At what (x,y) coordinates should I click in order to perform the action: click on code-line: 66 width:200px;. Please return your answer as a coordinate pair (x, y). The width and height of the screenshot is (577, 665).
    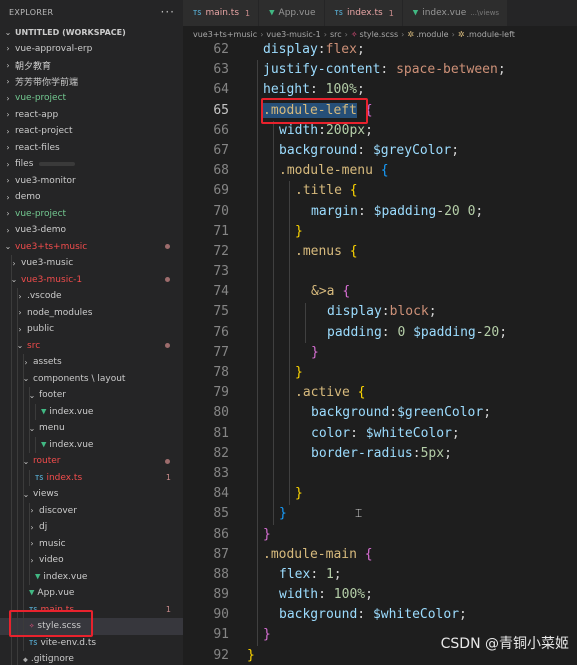
    Looking at the image, I should click on (380, 131).